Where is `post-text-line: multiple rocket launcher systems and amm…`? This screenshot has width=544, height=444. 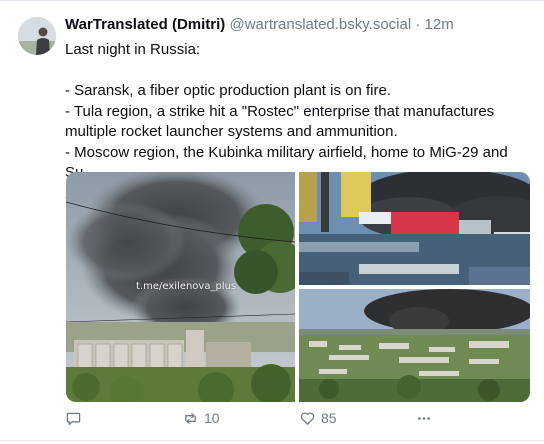 post-text-line: multiple rocket launcher systems and amm… is located at coordinates (231, 131).